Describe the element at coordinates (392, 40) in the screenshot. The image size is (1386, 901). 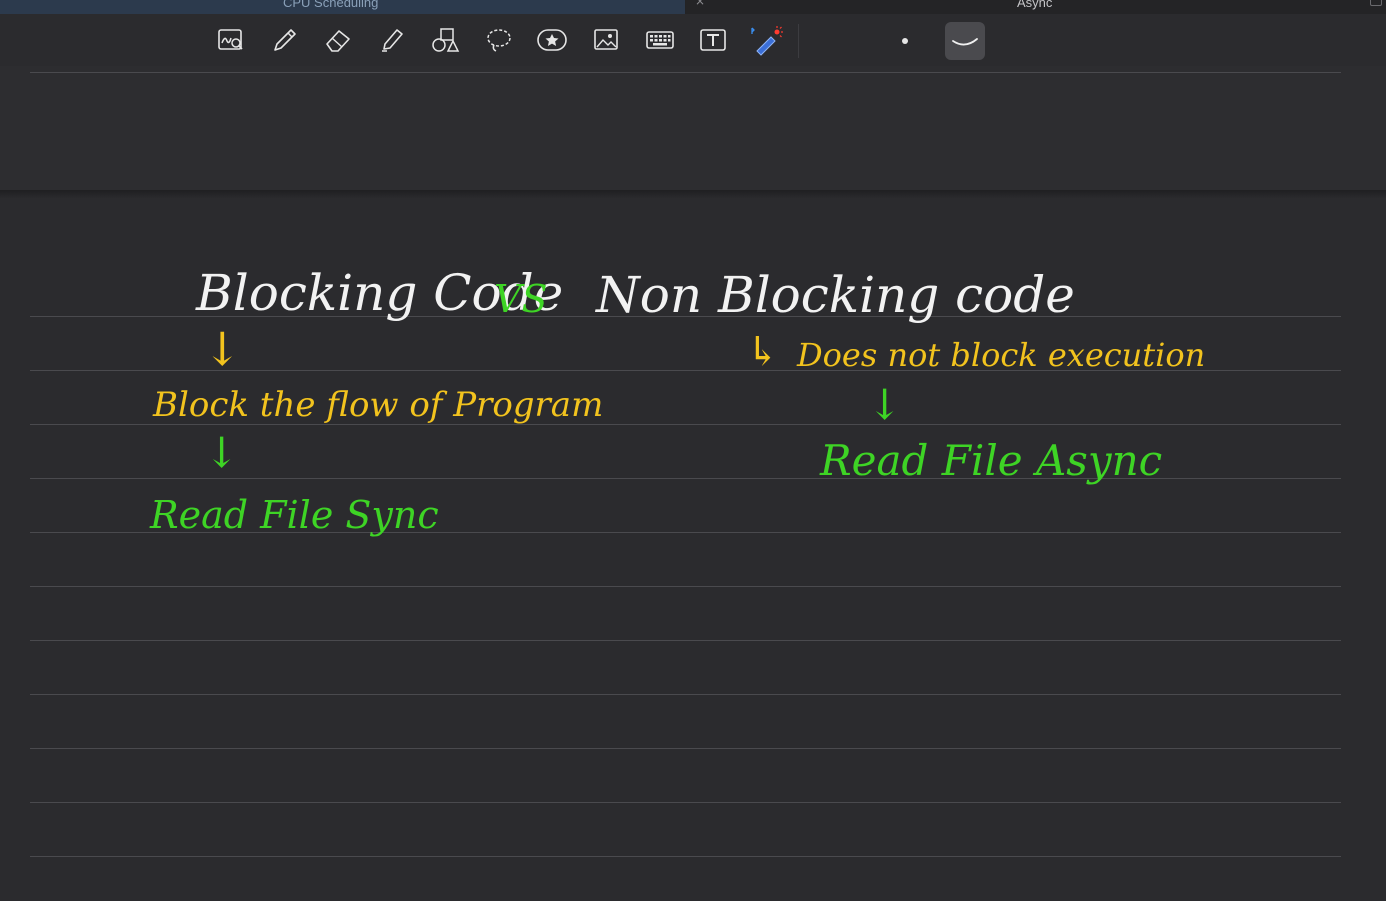
I see `highlighter-icon` at that location.